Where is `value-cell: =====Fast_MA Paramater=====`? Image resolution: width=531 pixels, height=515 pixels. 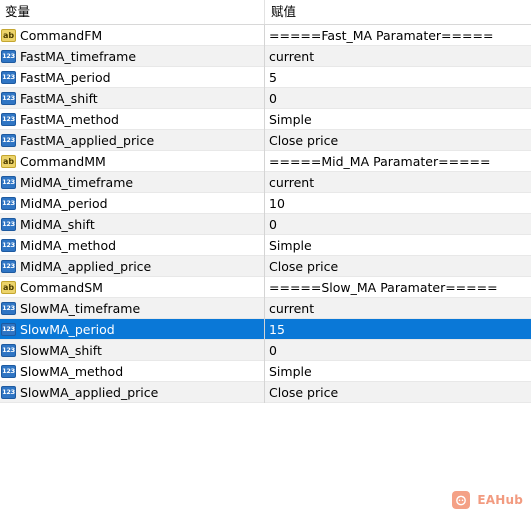 value-cell: =====Fast_MA Paramater===== is located at coordinates (398, 35).